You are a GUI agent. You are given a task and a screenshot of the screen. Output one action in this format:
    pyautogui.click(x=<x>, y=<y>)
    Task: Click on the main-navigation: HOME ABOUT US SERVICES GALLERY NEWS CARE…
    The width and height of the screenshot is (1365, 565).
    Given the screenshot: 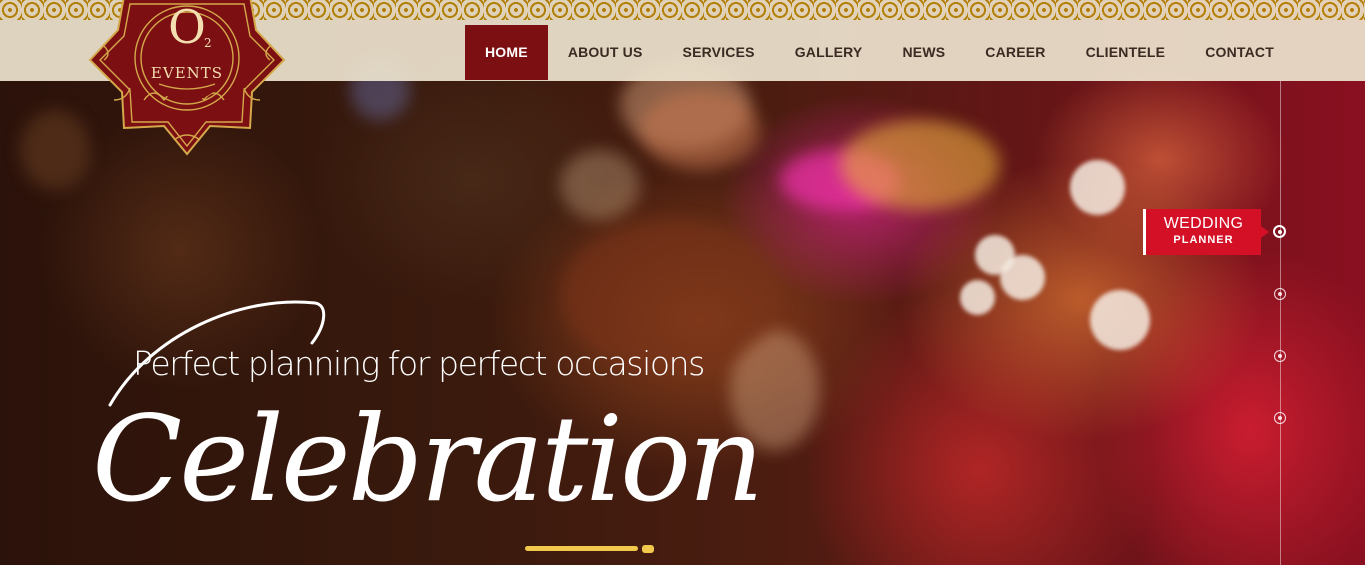 What is the action you would take?
    pyautogui.click(x=879, y=52)
    